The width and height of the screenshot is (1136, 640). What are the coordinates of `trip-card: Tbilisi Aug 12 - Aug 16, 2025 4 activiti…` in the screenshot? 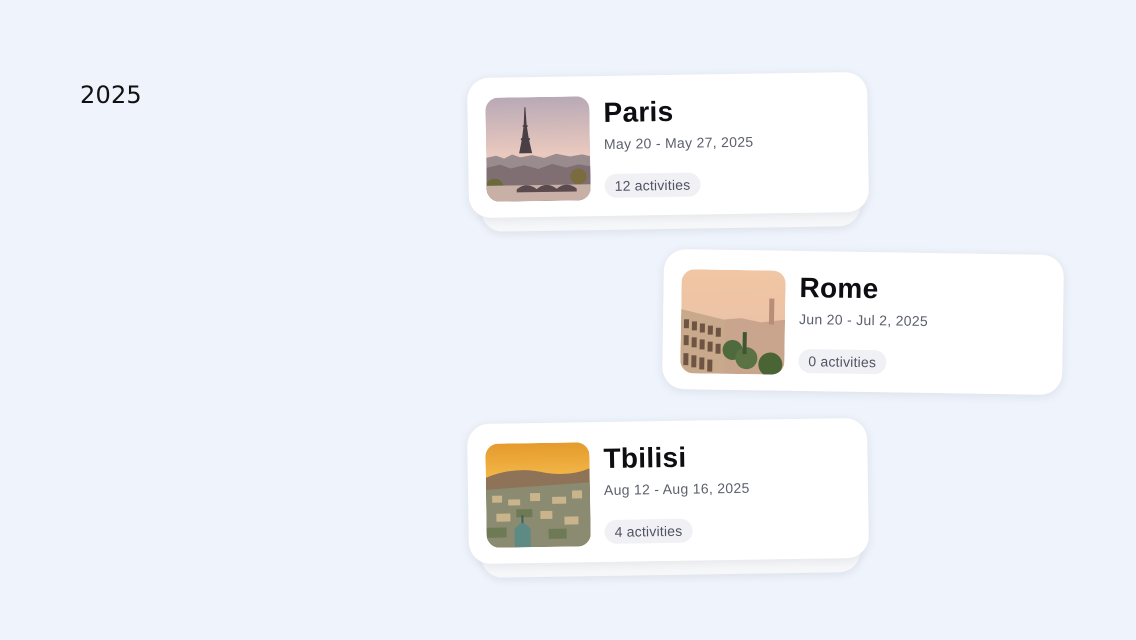 It's located at (668, 491).